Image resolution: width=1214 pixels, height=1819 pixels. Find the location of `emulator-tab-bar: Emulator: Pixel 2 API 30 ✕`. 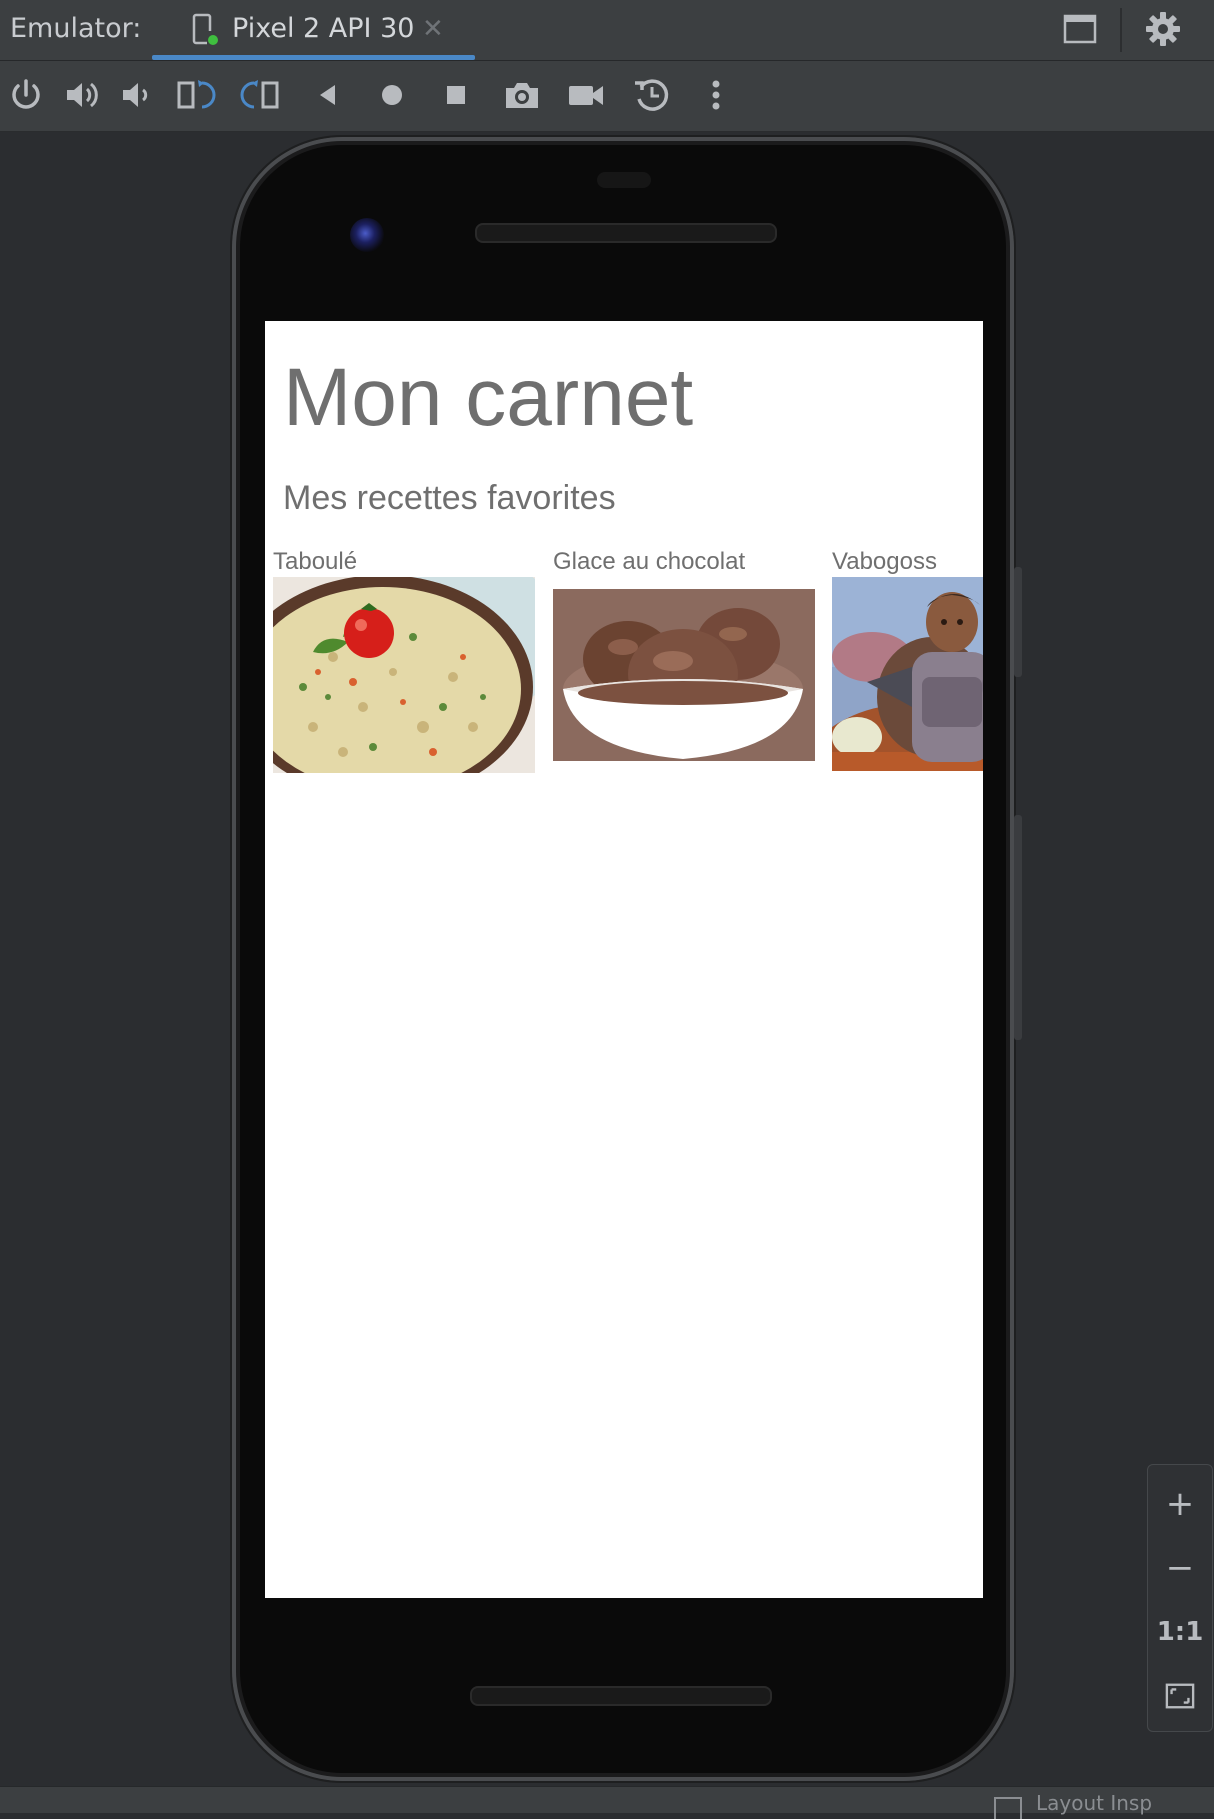

emulator-tab-bar: Emulator: Pixel 2 API 30 ✕ is located at coordinates (607, 30).